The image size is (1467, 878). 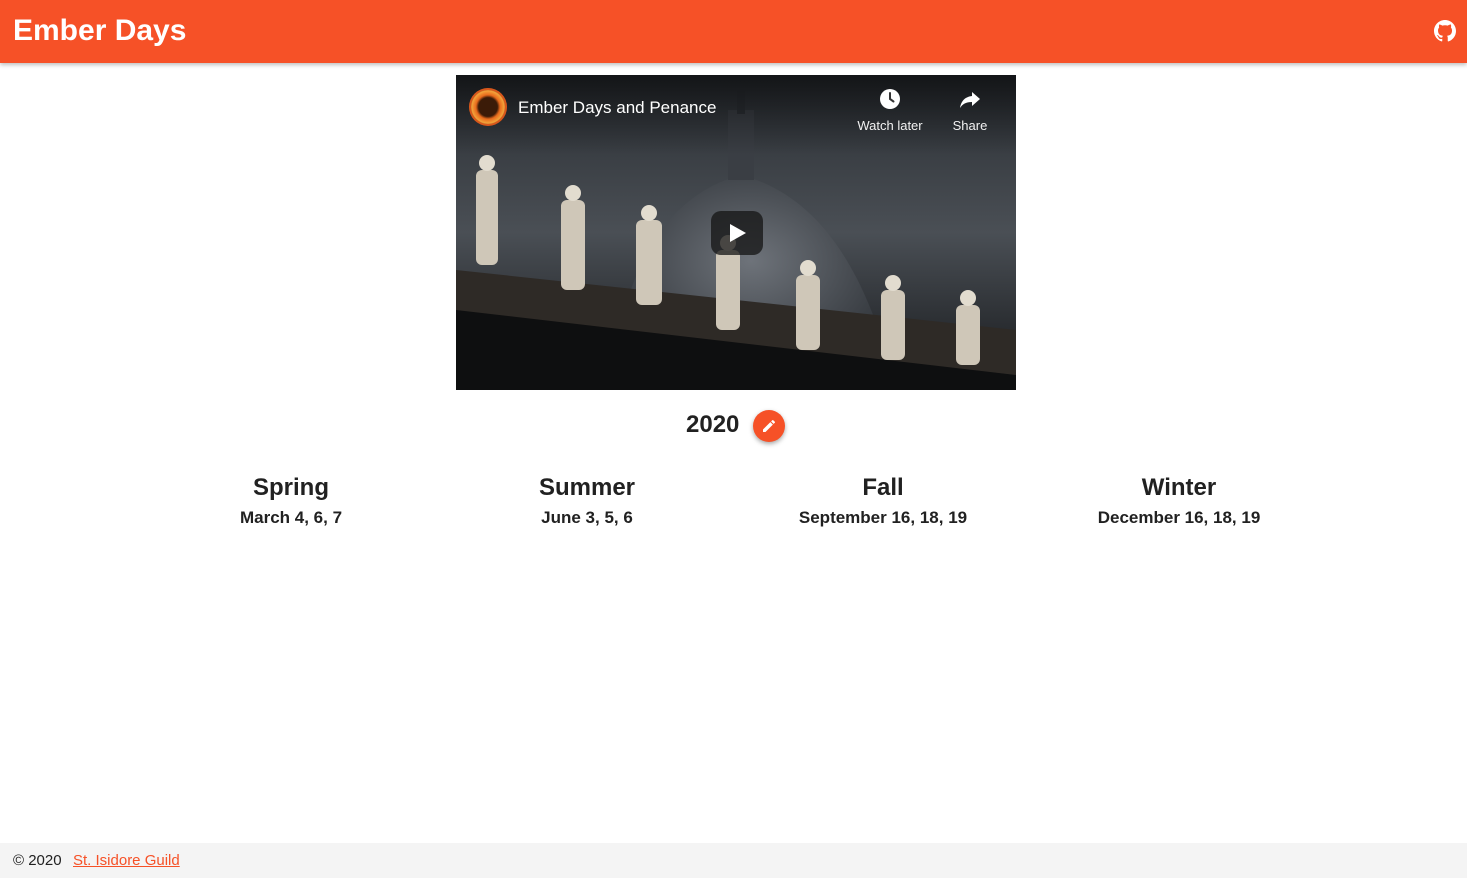 I want to click on season-spring: Spring March 4, 6, 7, so click(x=291, y=500).